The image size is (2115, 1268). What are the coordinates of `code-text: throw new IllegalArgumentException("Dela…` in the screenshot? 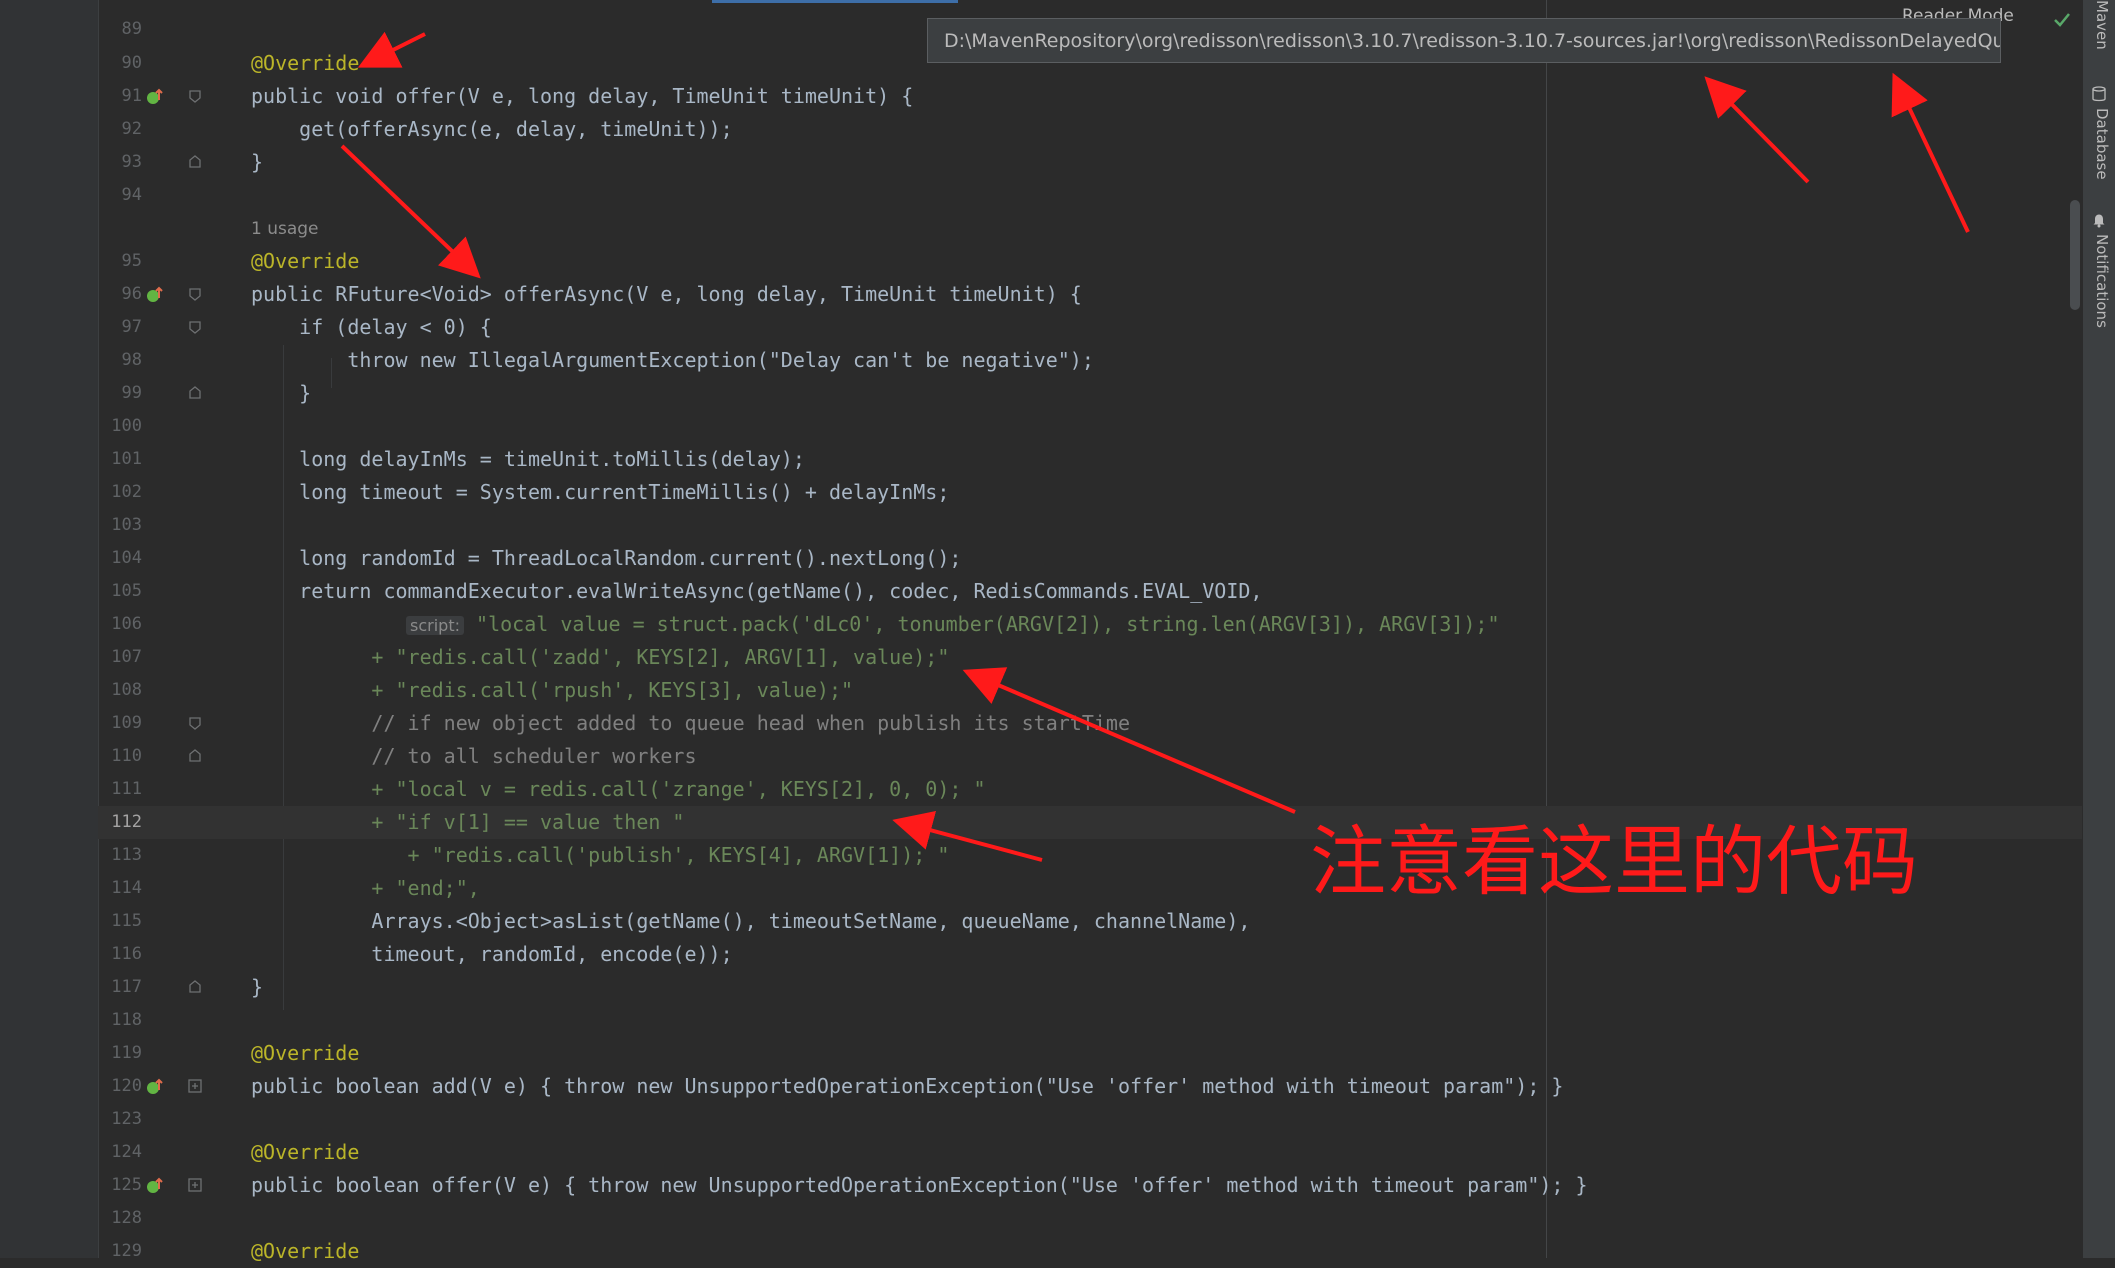 It's located at (672, 360).